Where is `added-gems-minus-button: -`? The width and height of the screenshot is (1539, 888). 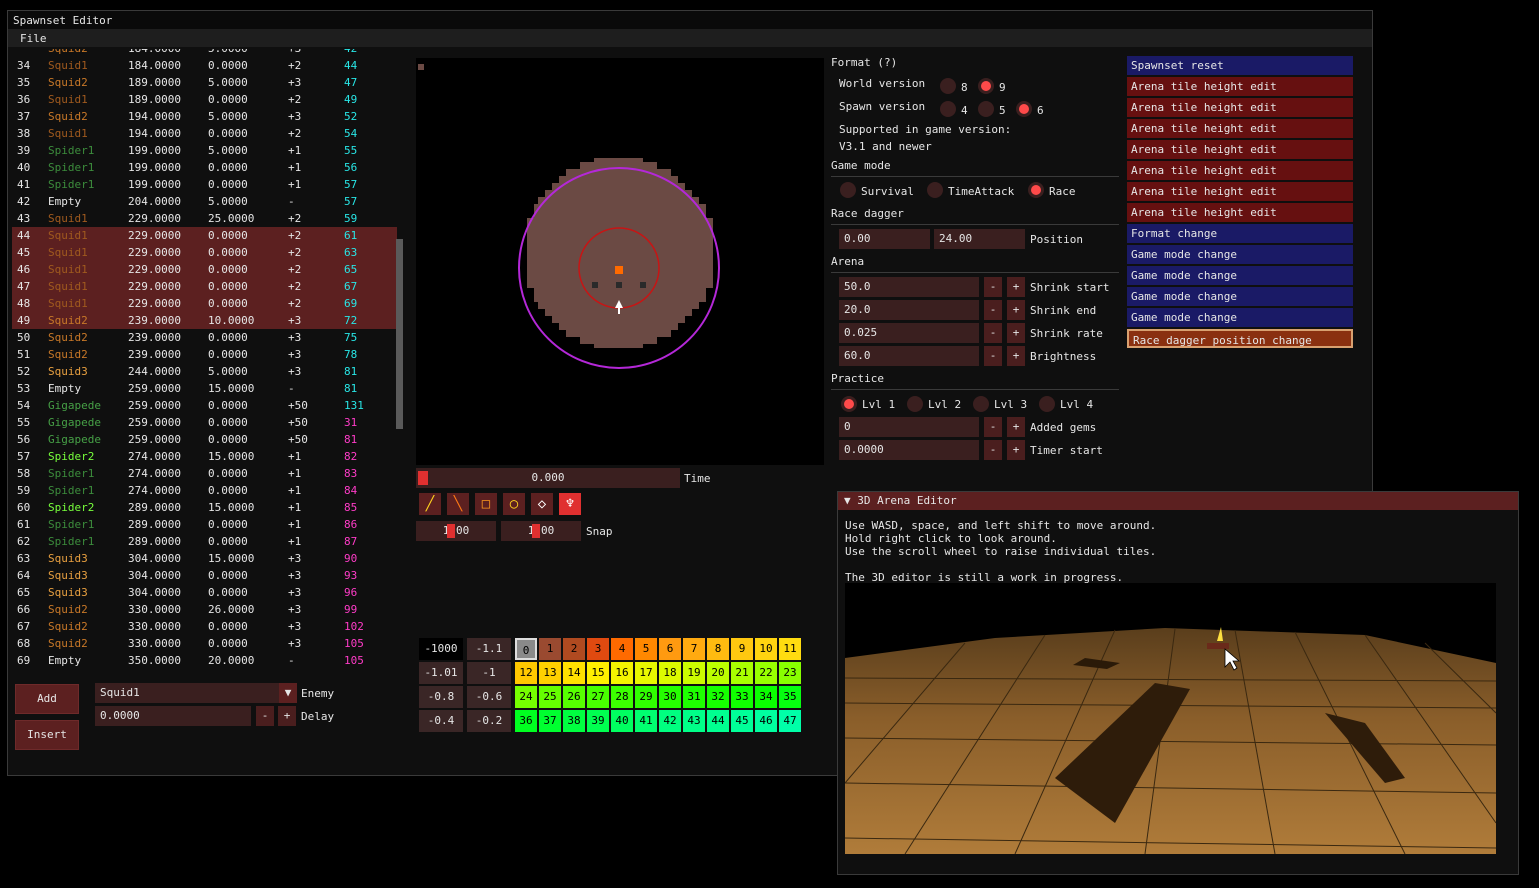 added-gems-minus-button: - is located at coordinates (993, 427).